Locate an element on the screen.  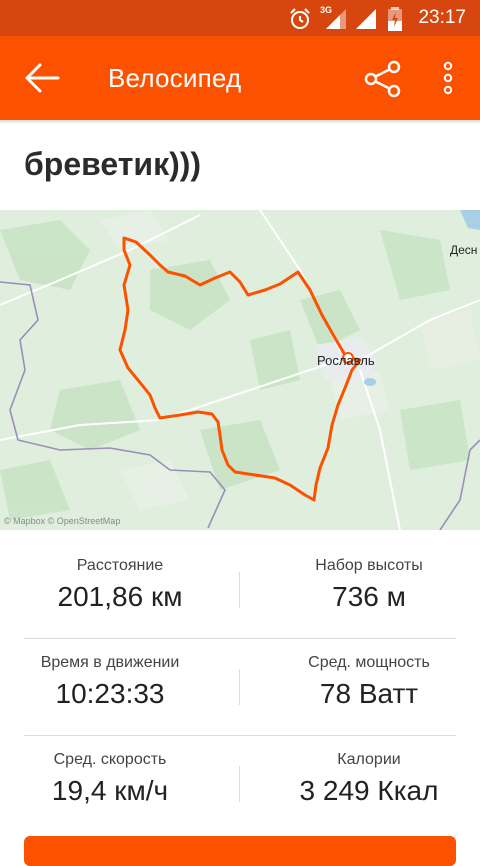
share-icon is located at coordinates (383, 79).